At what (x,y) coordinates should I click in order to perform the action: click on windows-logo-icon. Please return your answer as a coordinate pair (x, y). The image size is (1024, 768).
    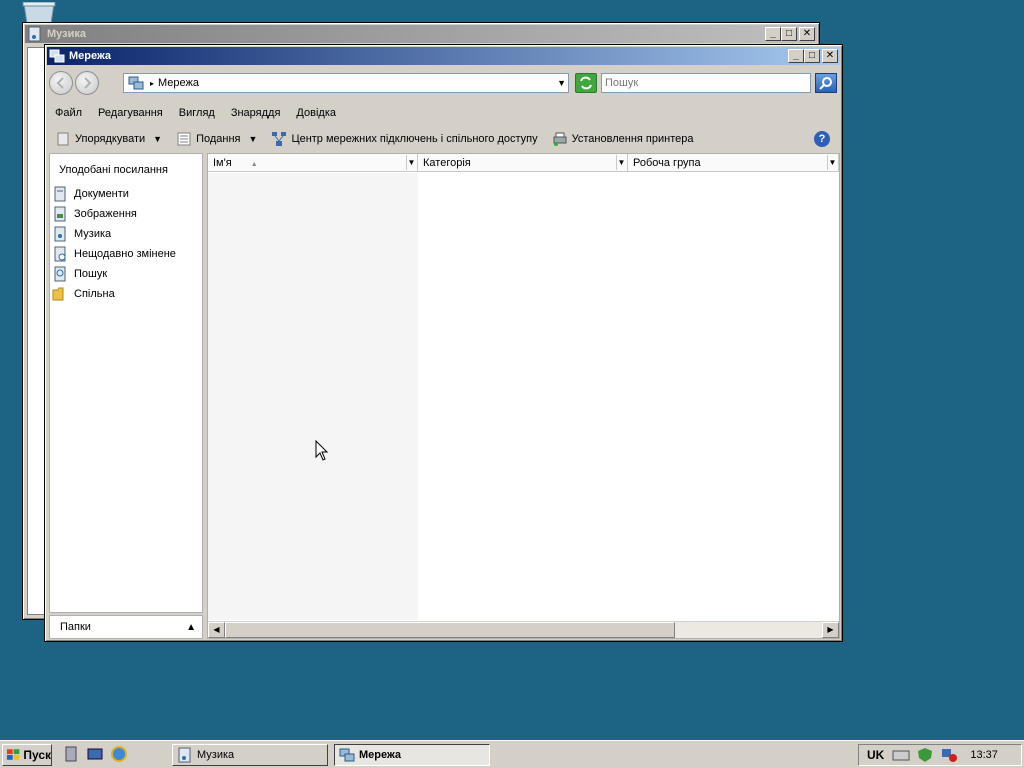
    Looking at the image, I should click on (13, 754).